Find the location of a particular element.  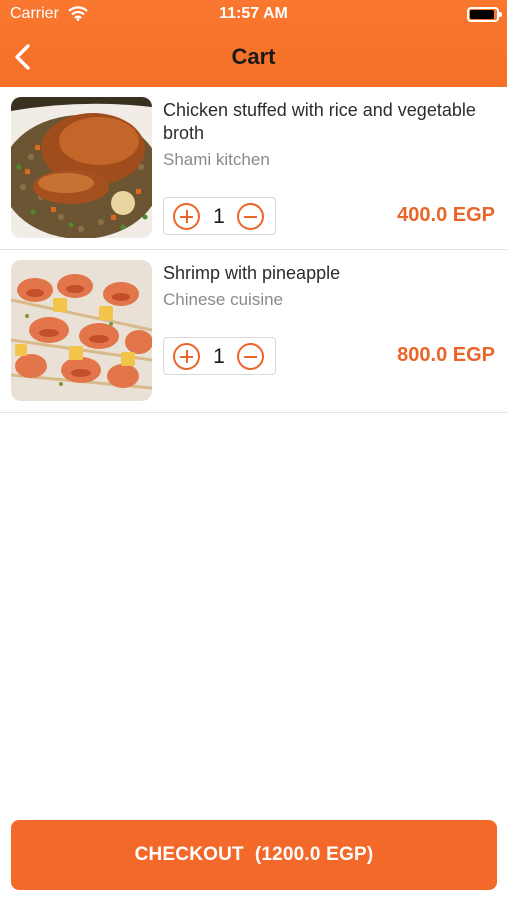

status-bar: Carrier 11:57 AM is located at coordinates (253, 15).